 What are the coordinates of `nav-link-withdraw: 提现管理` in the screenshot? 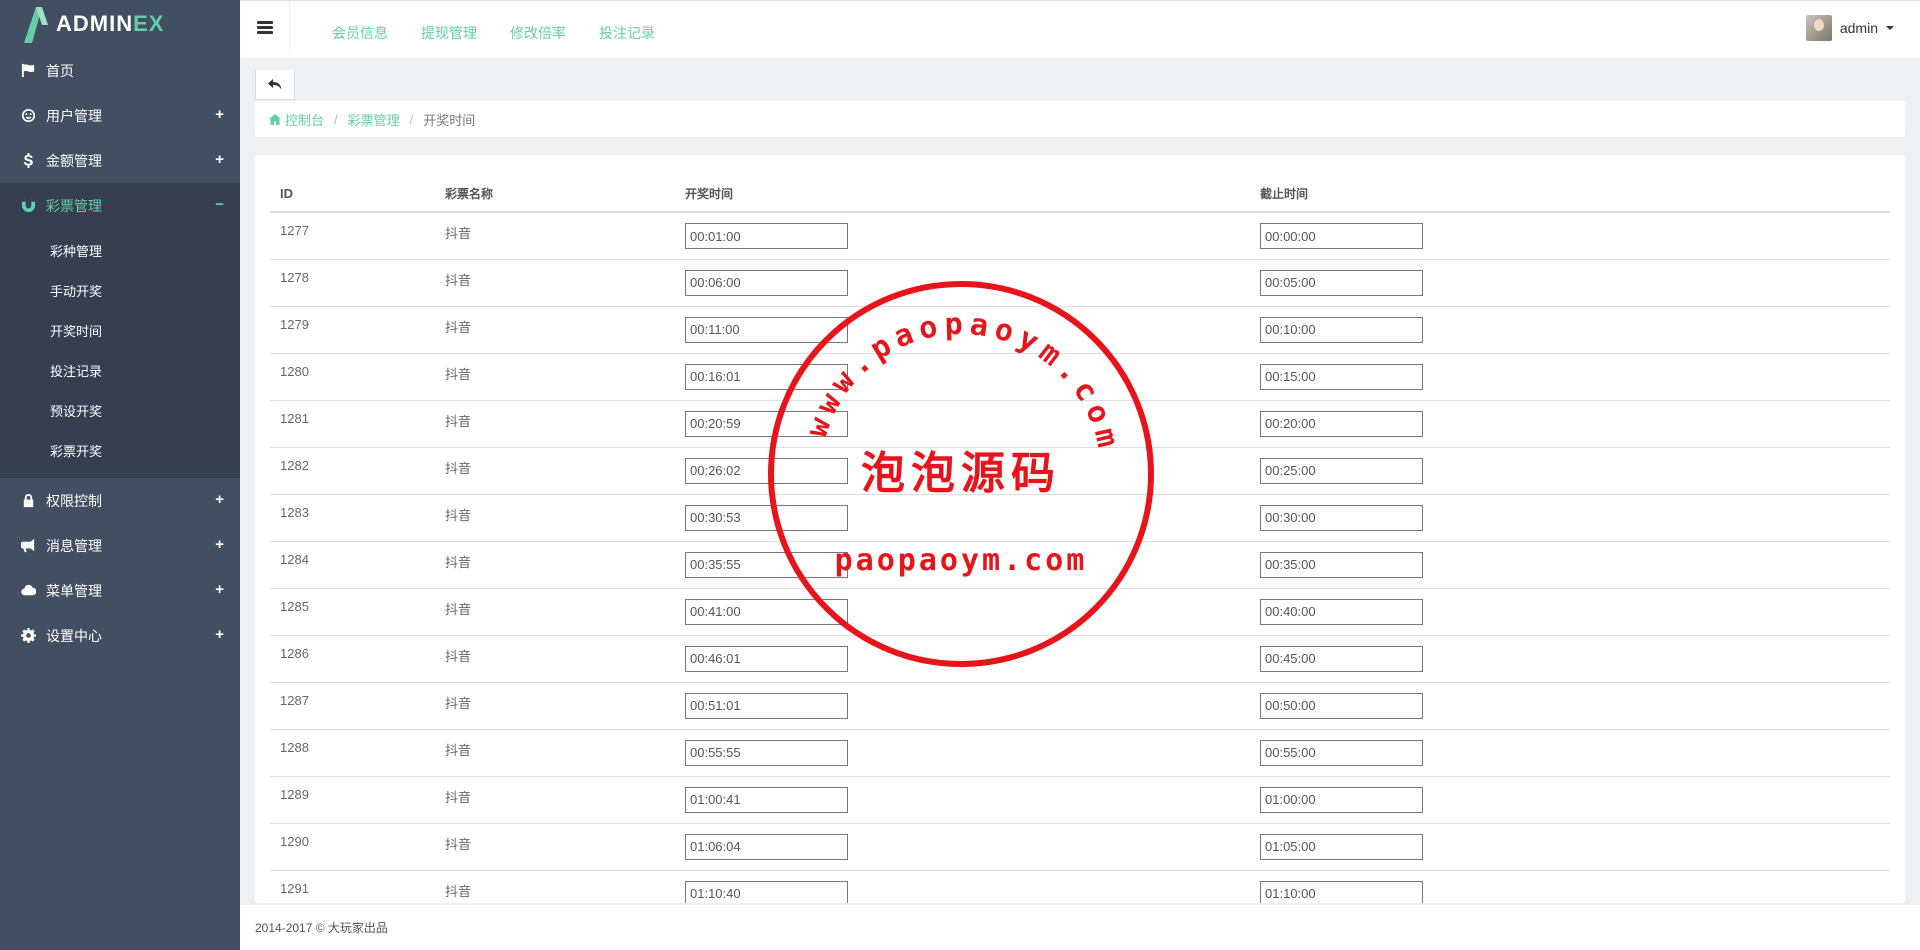 It's located at (449, 33).